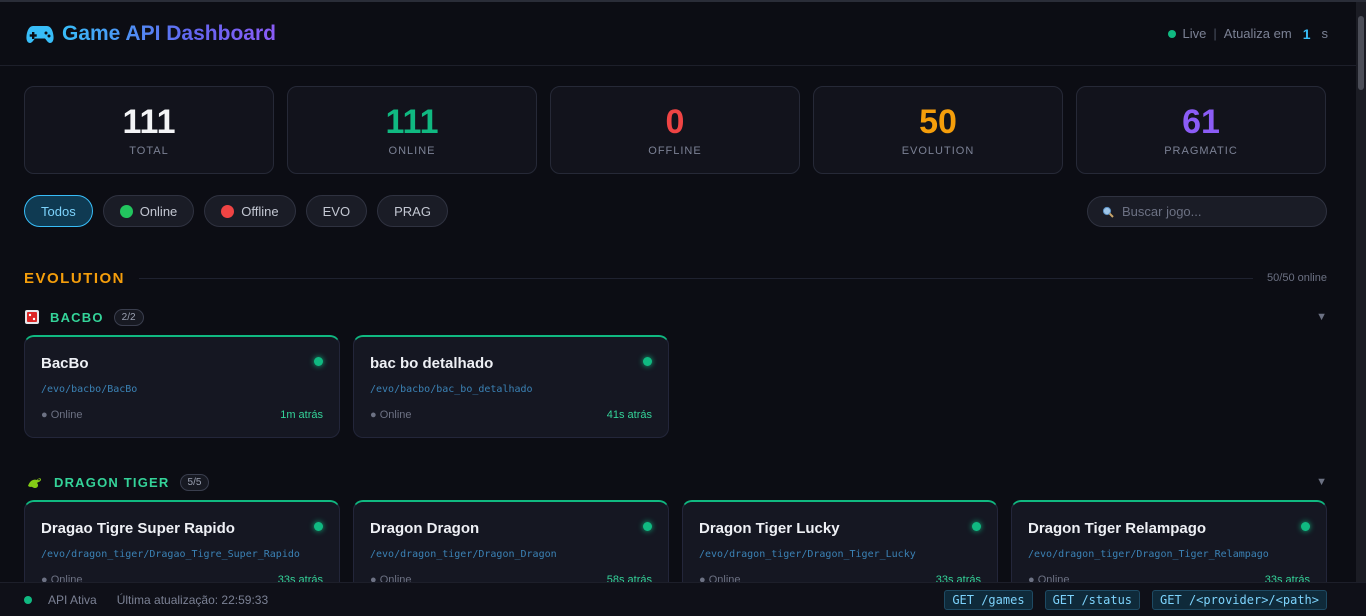 Image resolution: width=1366 pixels, height=616 pixels. I want to click on stat-value: 0, so click(675, 122).